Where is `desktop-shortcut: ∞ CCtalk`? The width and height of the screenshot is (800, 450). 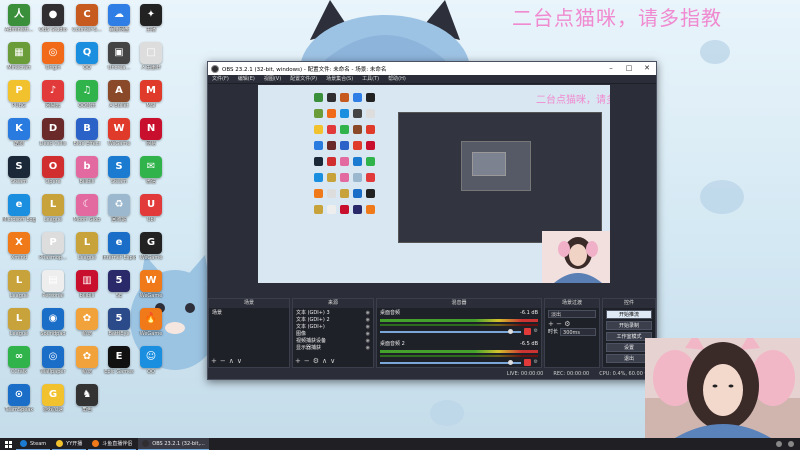 desktop-shortcut: ∞ CCtalk is located at coordinates (19, 363).